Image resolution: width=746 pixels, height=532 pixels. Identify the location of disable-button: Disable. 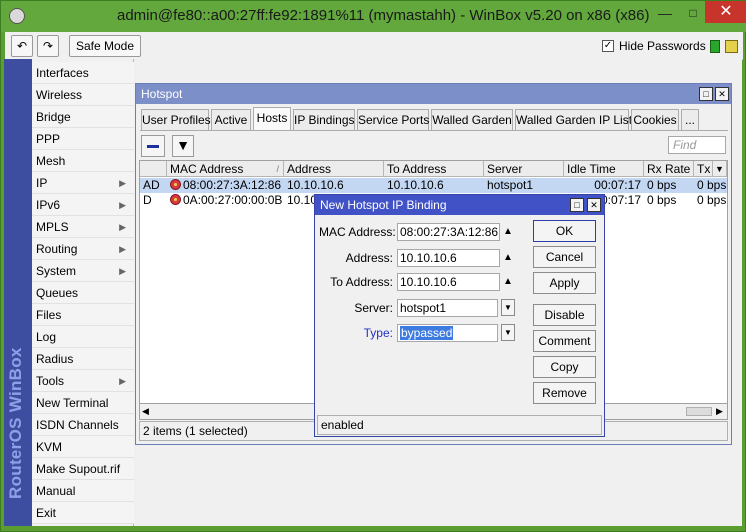
(564, 315).